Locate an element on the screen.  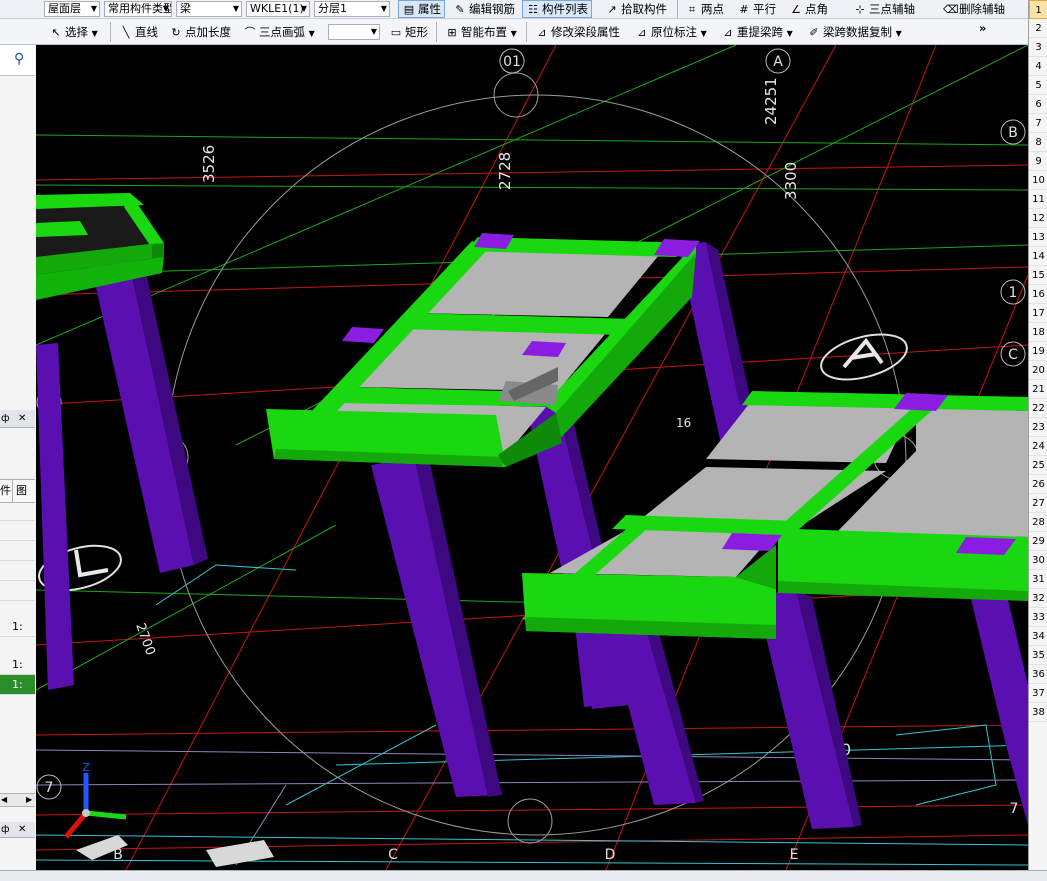
smart-layout-button: ⊞ 智能布置 ▼ is located at coordinates (481, 32).